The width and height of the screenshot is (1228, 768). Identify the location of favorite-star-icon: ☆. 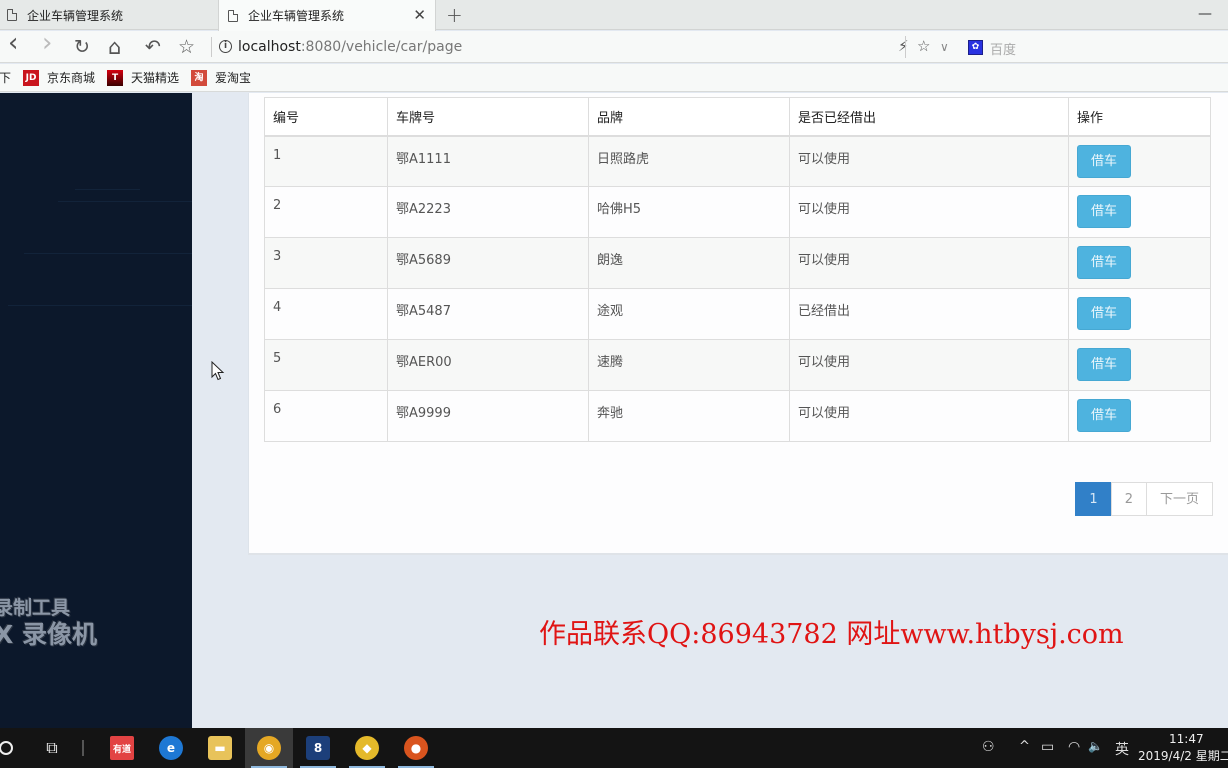
(923, 46).